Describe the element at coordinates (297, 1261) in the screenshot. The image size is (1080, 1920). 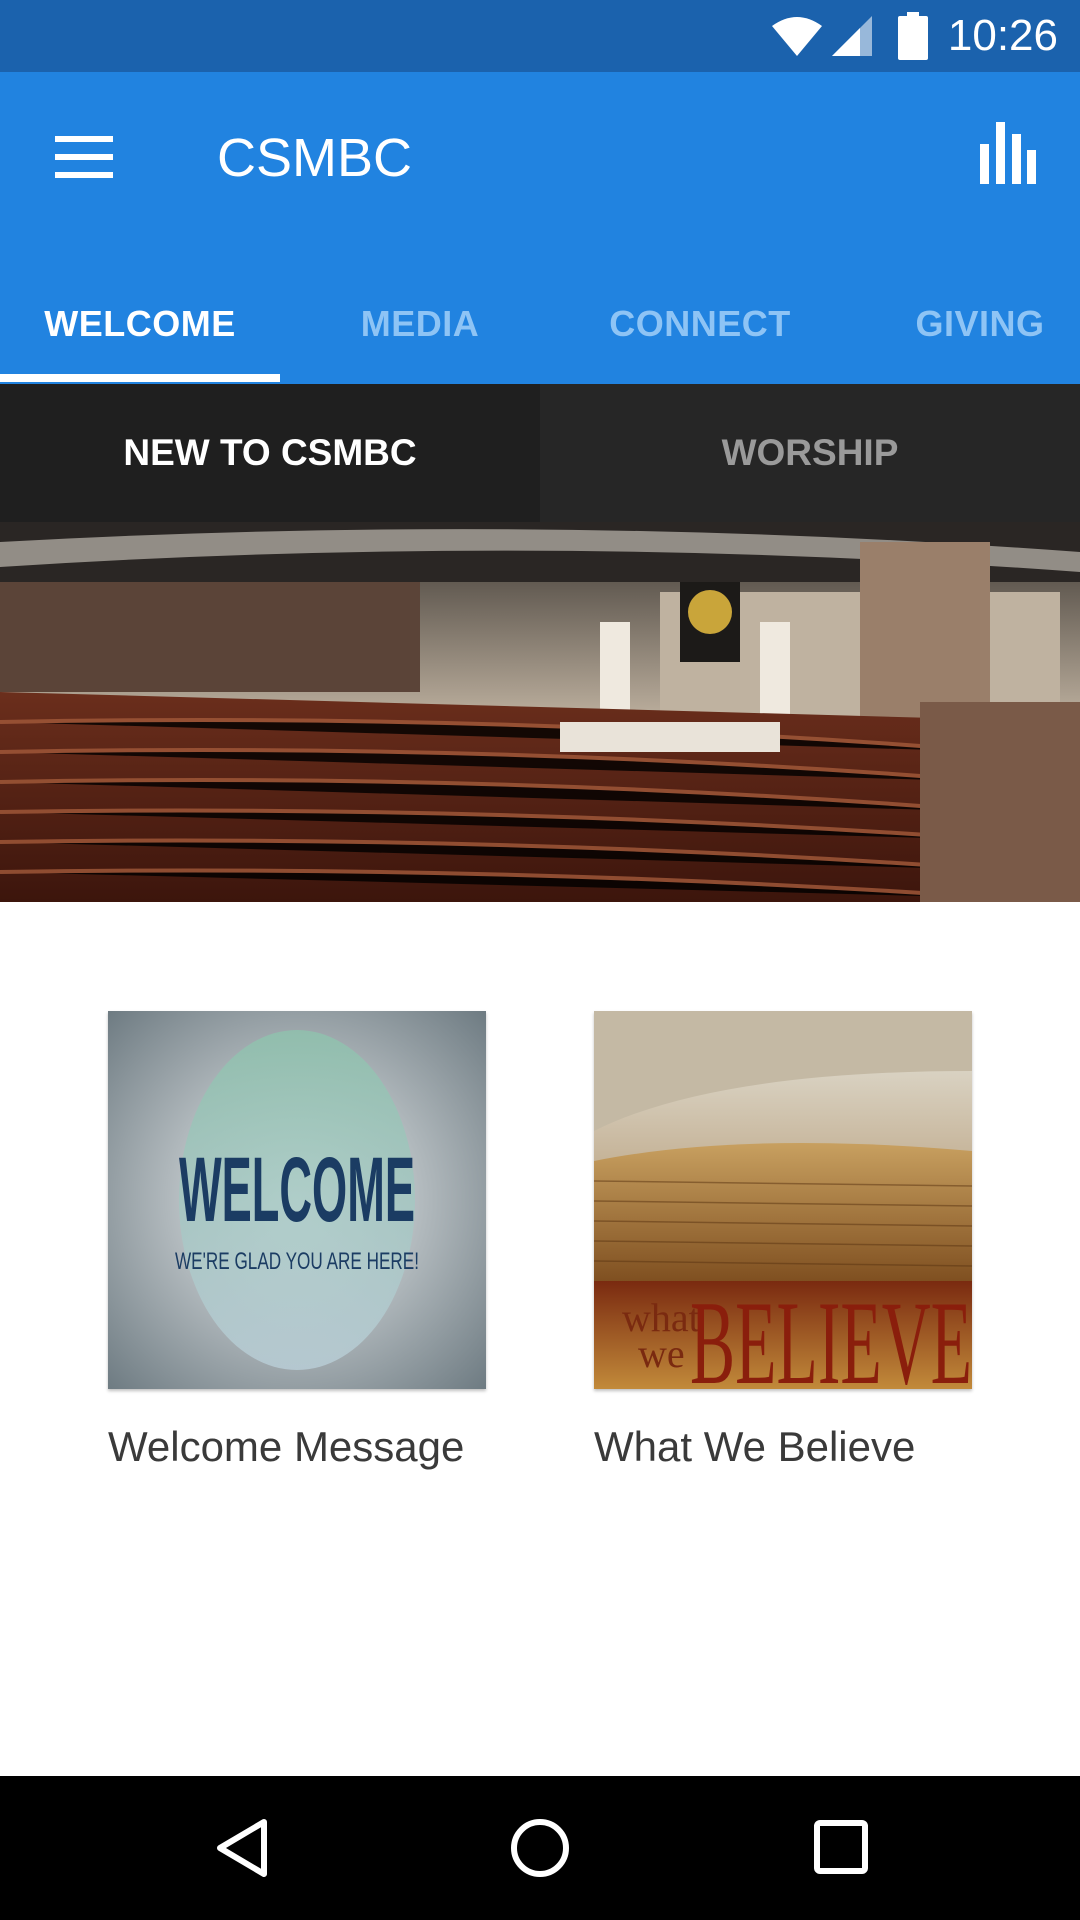
I see `welcome-image-subtitle: WE'RE GLAD YOU ARE HERE!` at that location.